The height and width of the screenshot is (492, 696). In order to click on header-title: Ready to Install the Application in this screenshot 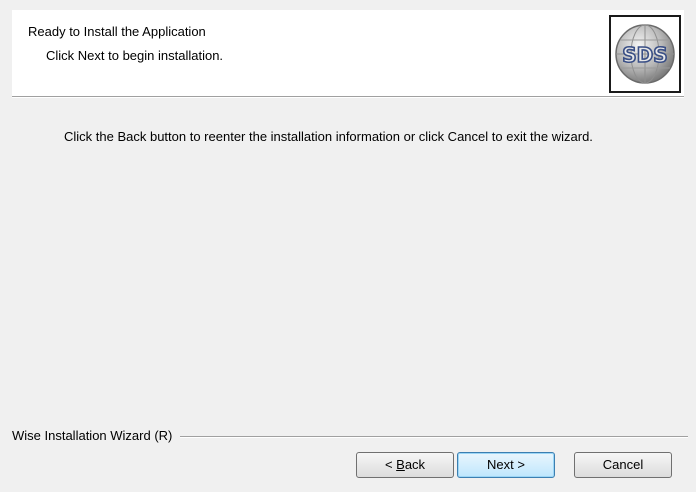, I will do `click(117, 31)`.